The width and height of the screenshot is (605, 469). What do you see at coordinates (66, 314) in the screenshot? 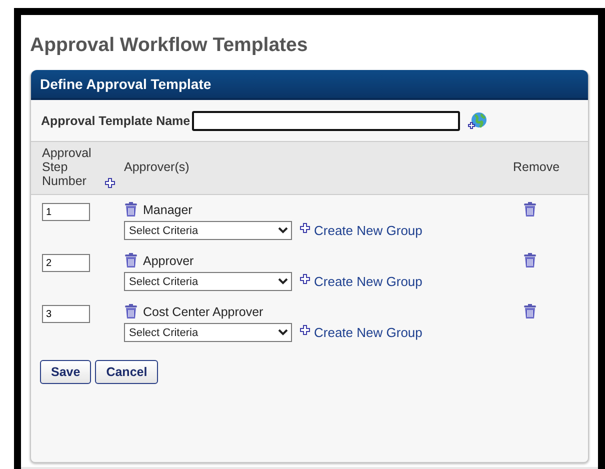
I see `step-number-field: 3` at bounding box center [66, 314].